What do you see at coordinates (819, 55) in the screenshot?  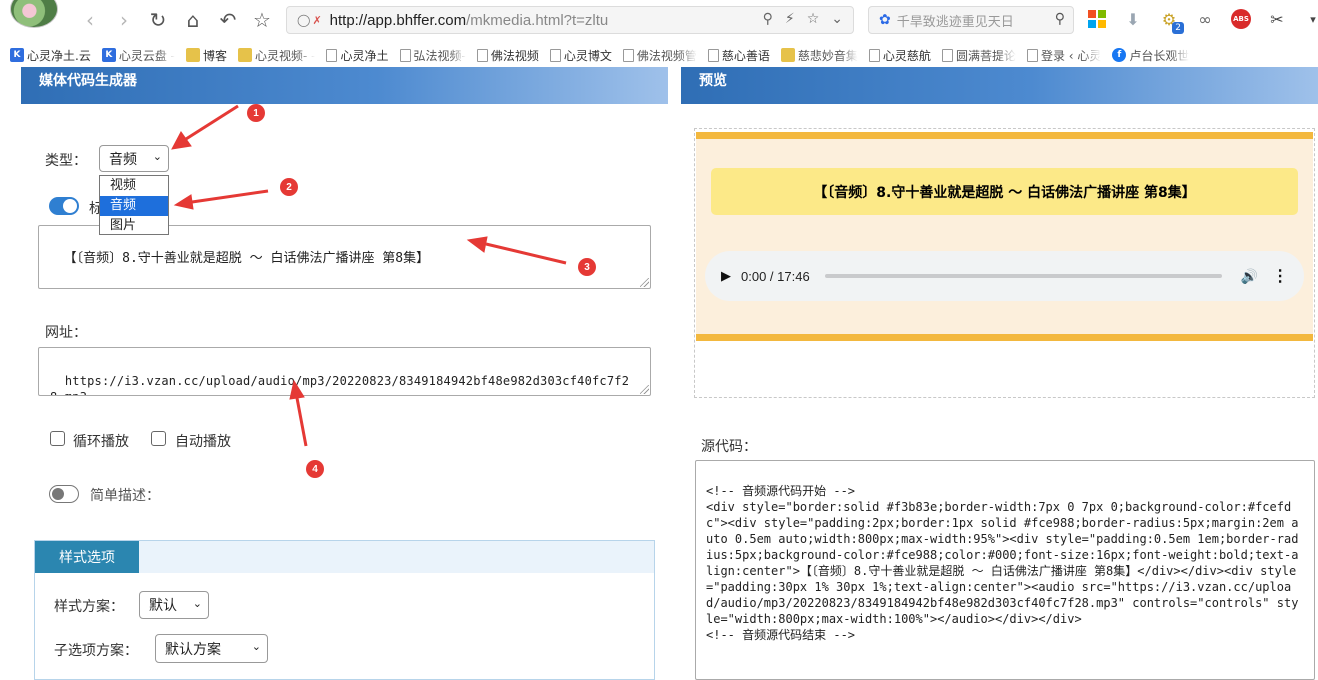 I see `bookmark-item: 慈悲妙音集` at bounding box center [819, 55].